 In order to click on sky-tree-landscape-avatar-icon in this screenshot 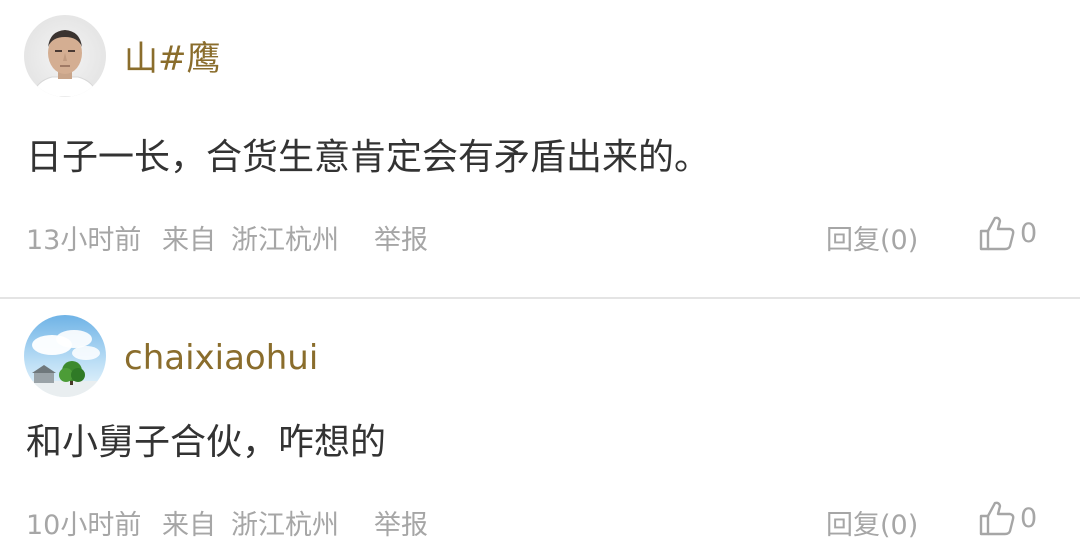, I will do `click(65, 356)`.